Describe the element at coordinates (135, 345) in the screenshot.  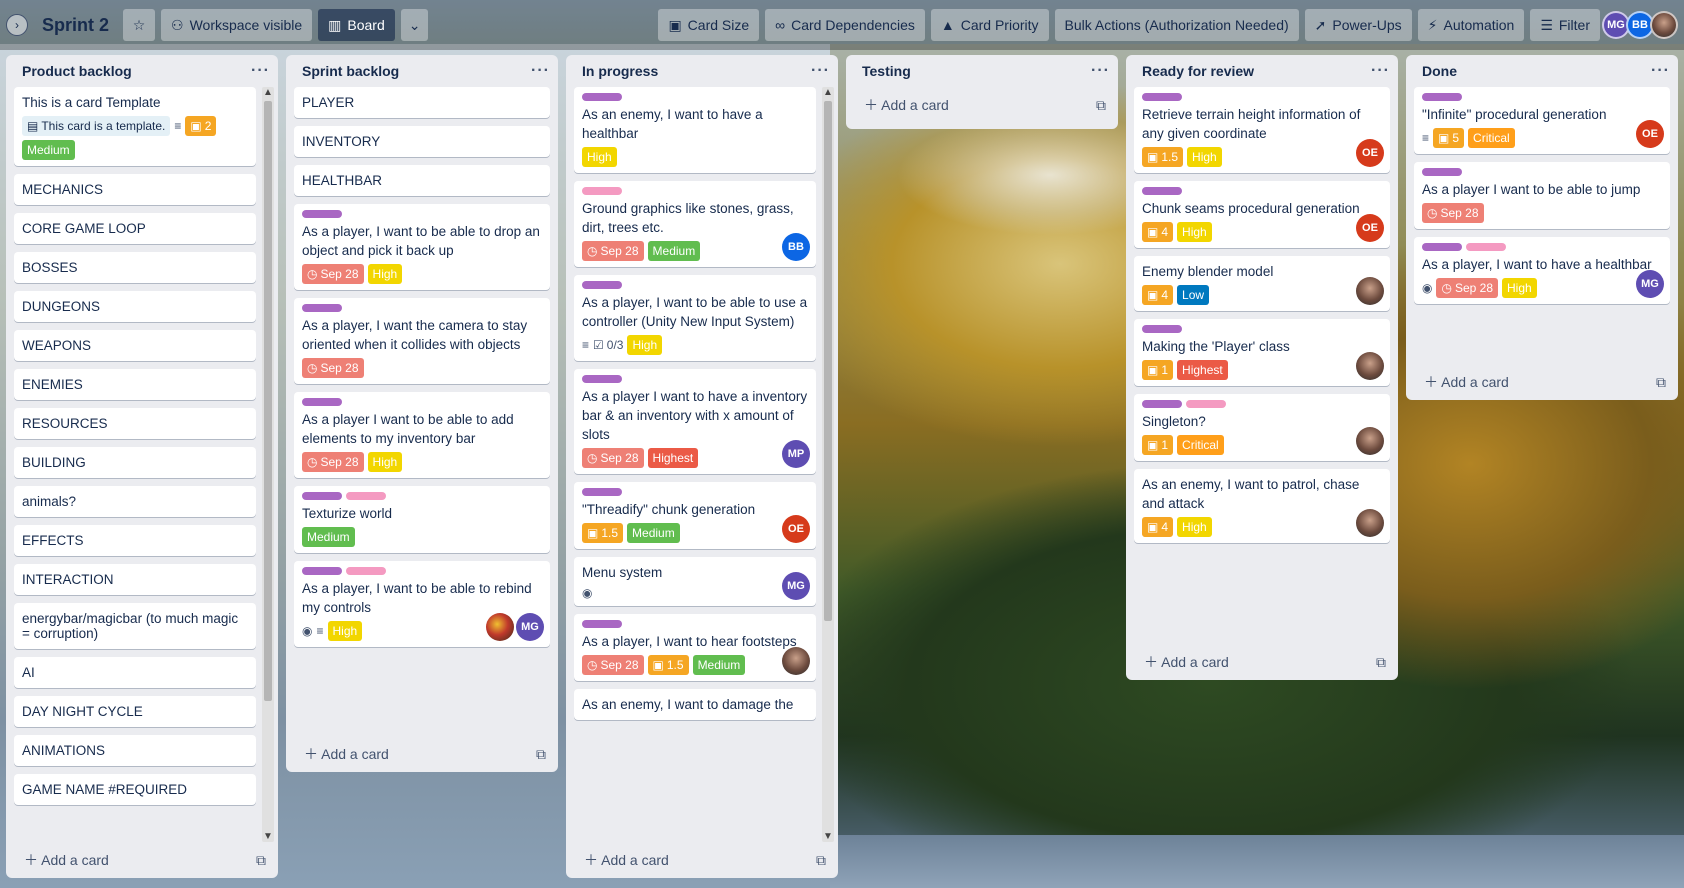
I see `list-item: WEAPONS` at that location.